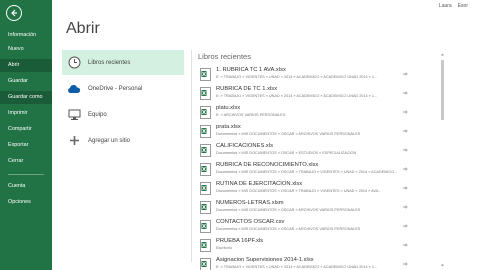  I want to click on sidebar-item-abrir: Abrir, so click(26, 65).